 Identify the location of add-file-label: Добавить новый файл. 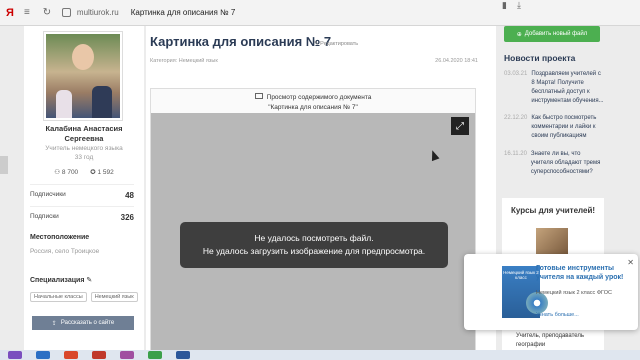
(556, 34).